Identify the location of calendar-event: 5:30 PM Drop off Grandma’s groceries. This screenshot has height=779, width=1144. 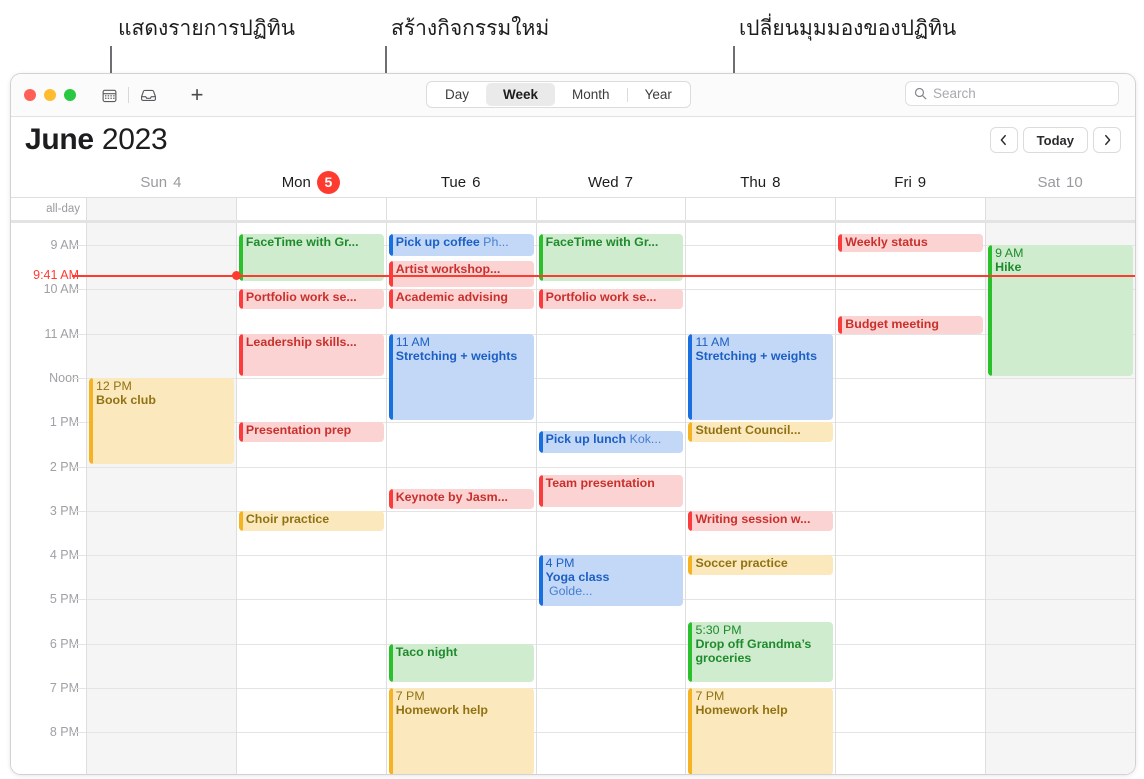
(761, 651).